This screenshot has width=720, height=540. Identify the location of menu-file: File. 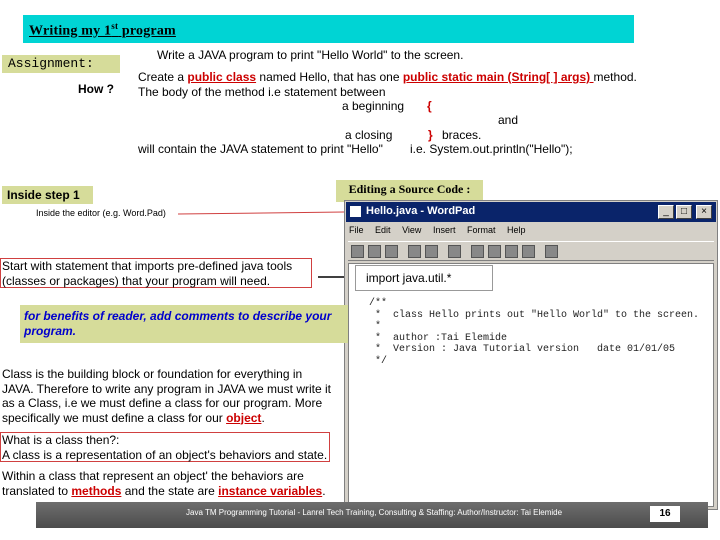
(356, 230).